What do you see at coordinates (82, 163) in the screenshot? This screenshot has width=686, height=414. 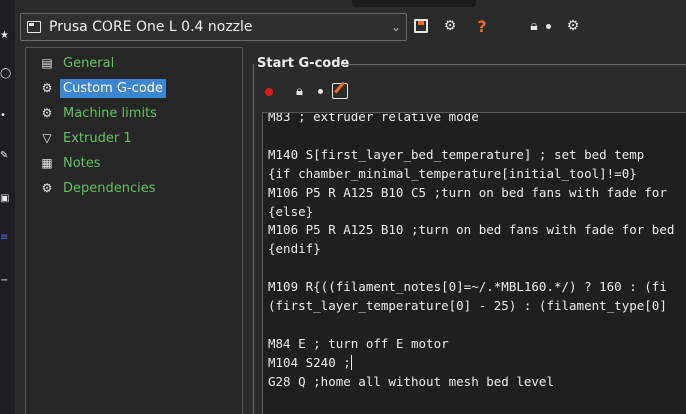 I see `tree-item-label: Notes` at bounding box center [82, 163].